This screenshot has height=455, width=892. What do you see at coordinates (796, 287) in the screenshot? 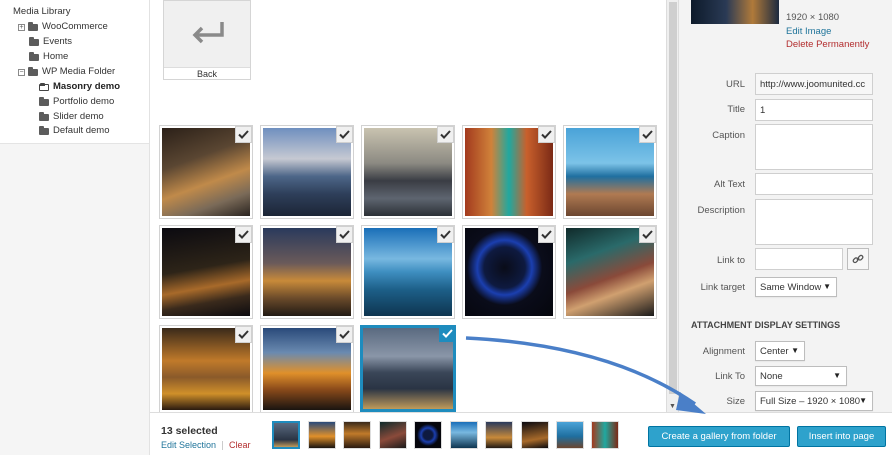
I see `link-target-select: Same Window ▼` at bounding box center [796, 287].